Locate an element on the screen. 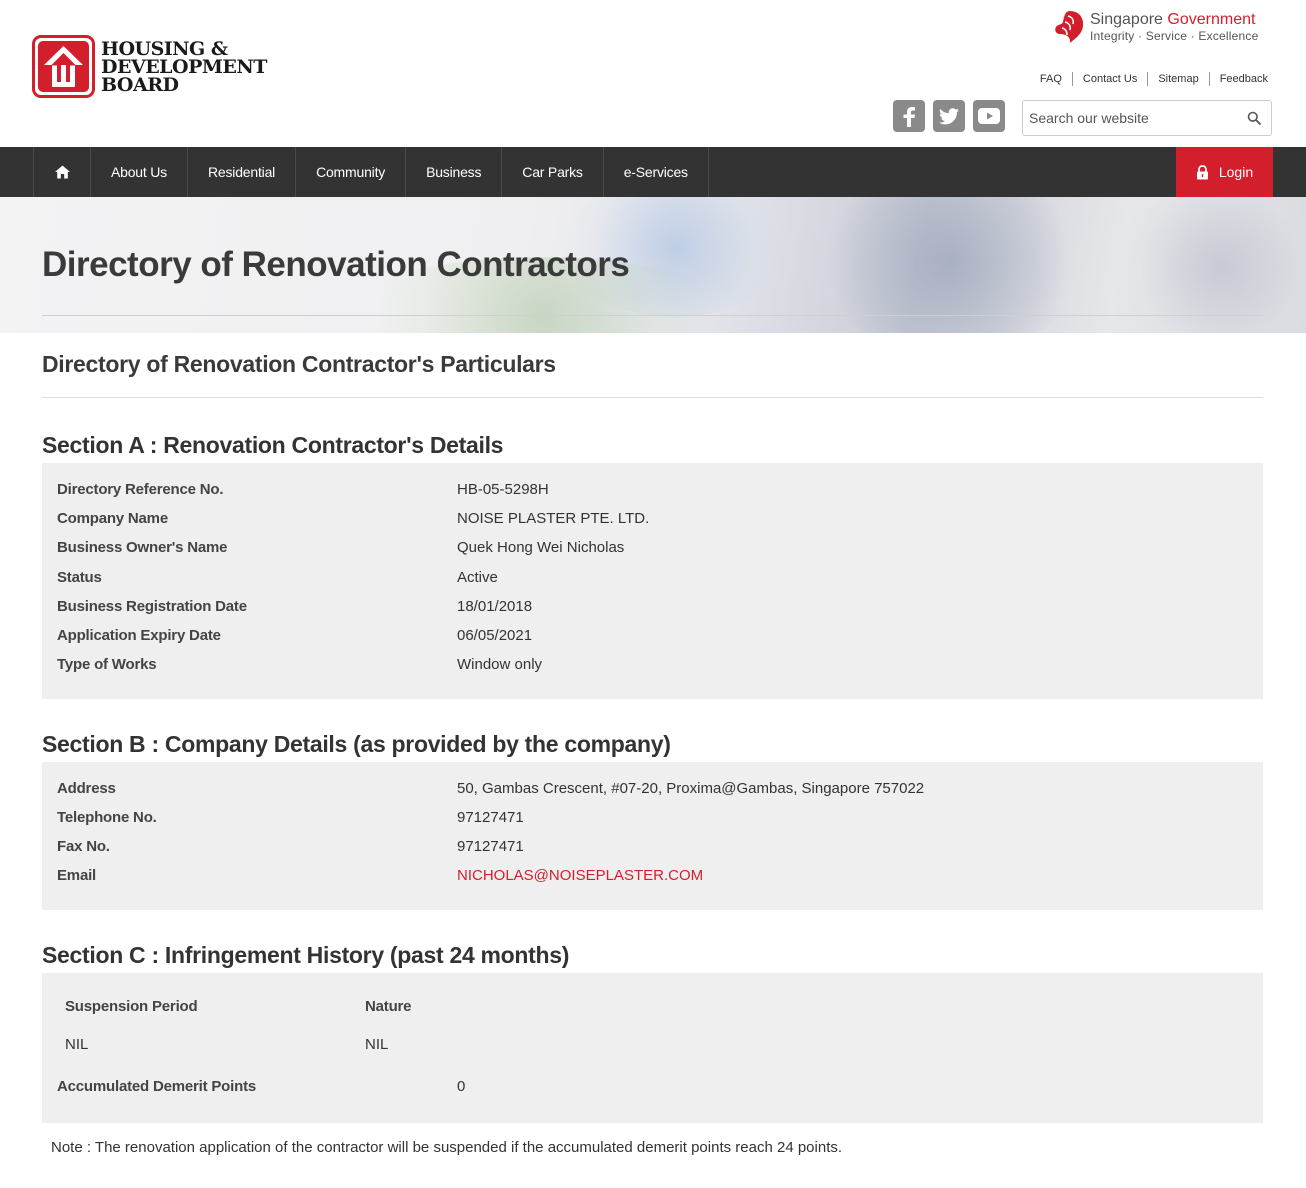 The height and width of the screenshot is (1188, 1306). nav-home is located at coordinates (62, 172).